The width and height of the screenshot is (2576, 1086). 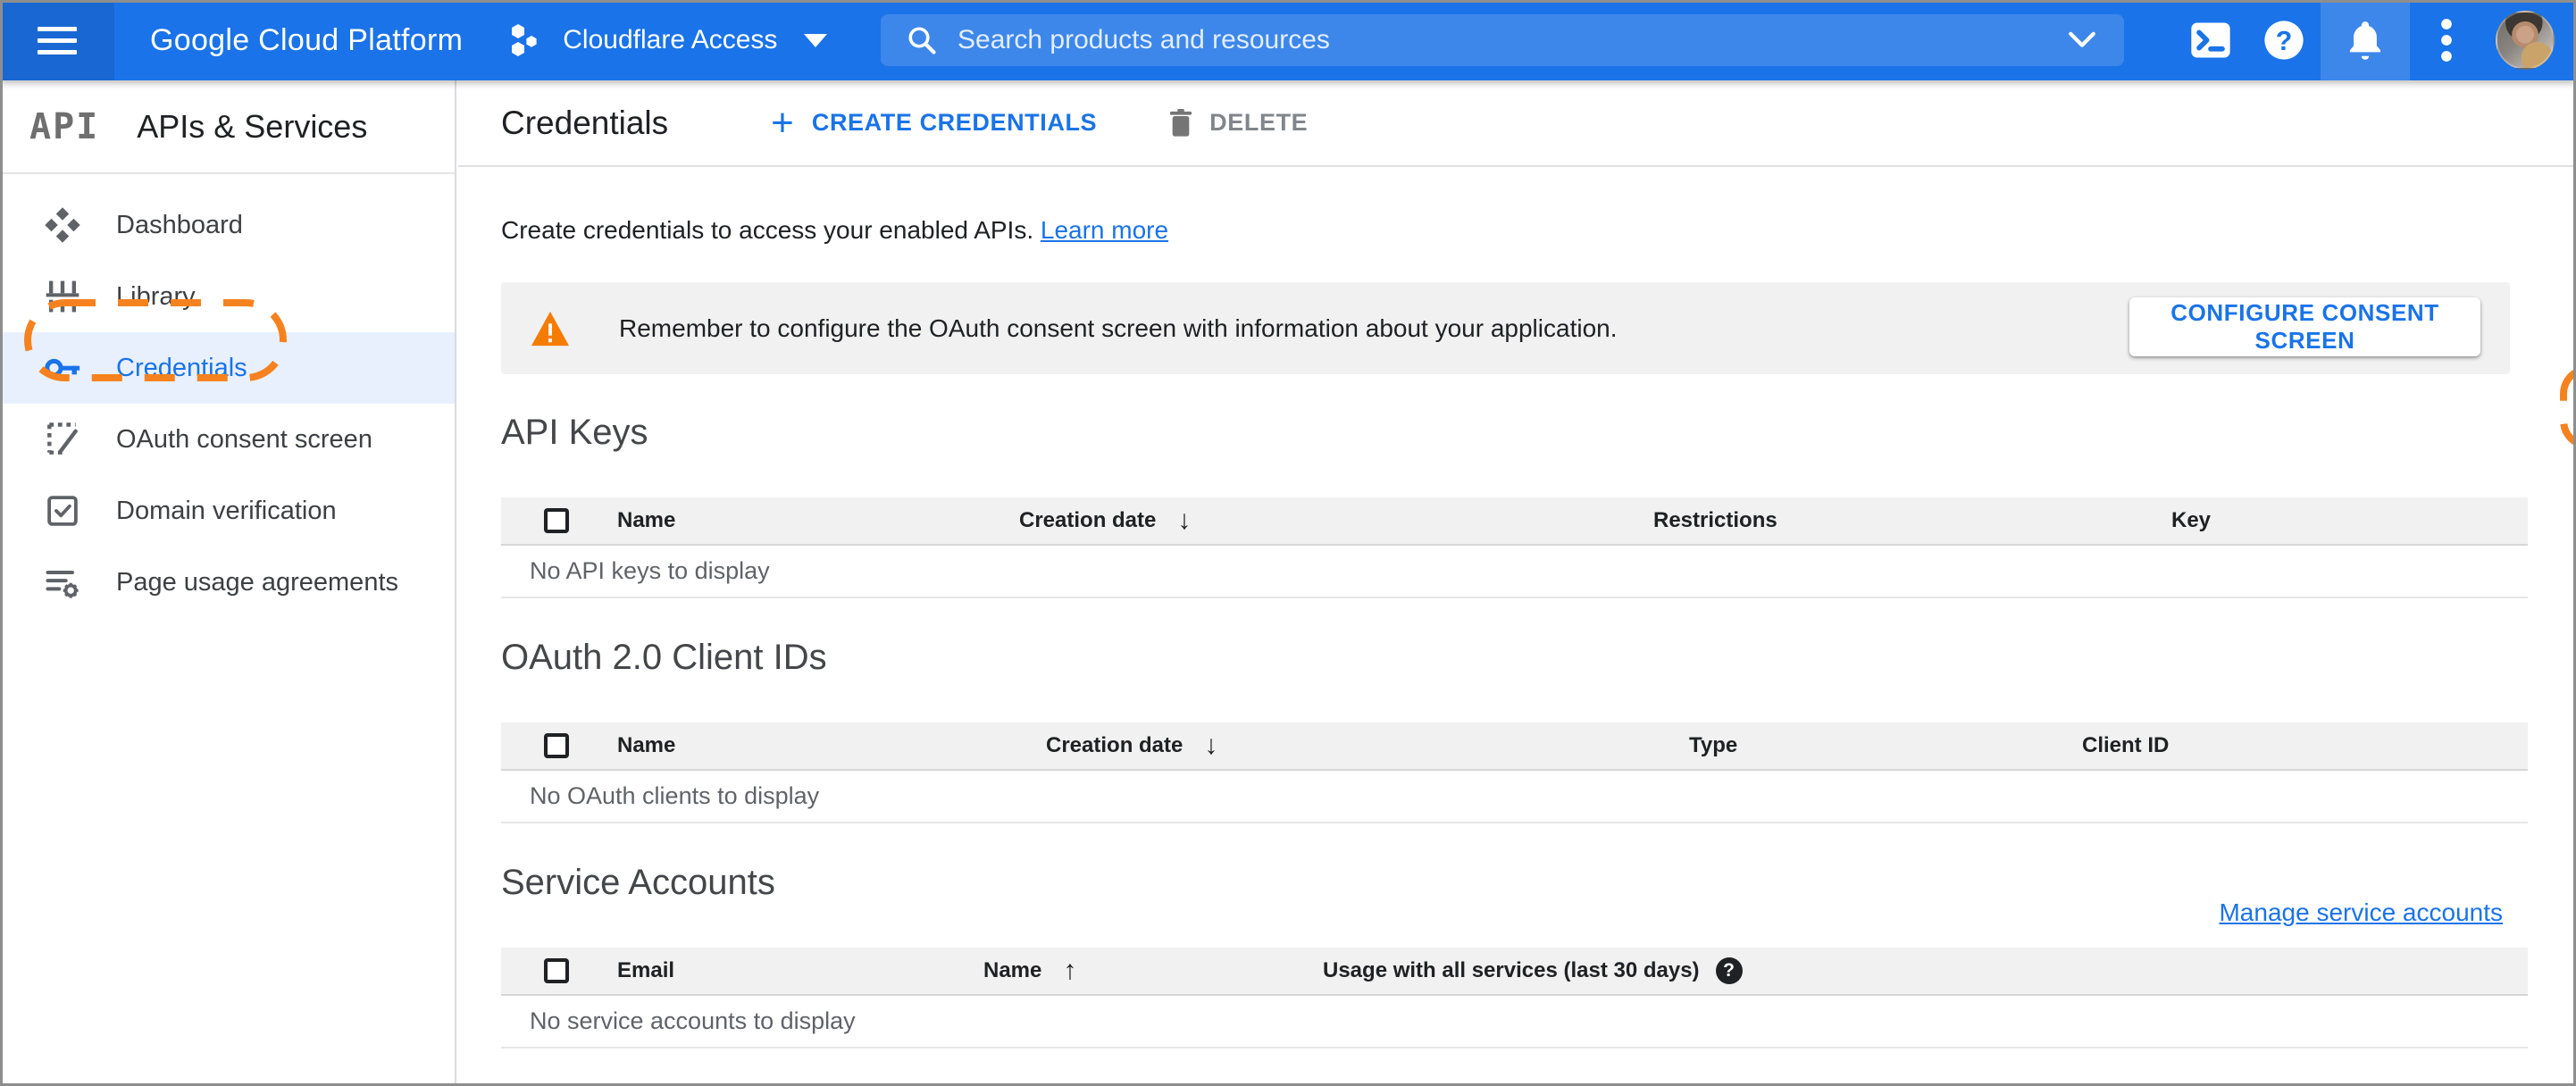 I want to click on sidebar-item-domain-verification: Domain verification, so click(x=228, y=511).